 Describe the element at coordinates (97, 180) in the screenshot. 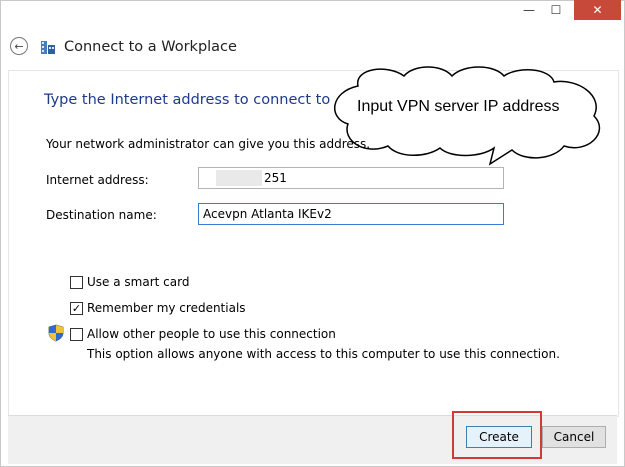

I see `internet-address-label: Internet address:` at that location.